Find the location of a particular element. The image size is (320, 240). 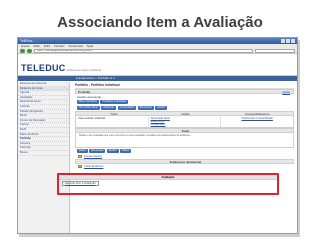

col-titulo: Título is located at coordinates (114, 114).